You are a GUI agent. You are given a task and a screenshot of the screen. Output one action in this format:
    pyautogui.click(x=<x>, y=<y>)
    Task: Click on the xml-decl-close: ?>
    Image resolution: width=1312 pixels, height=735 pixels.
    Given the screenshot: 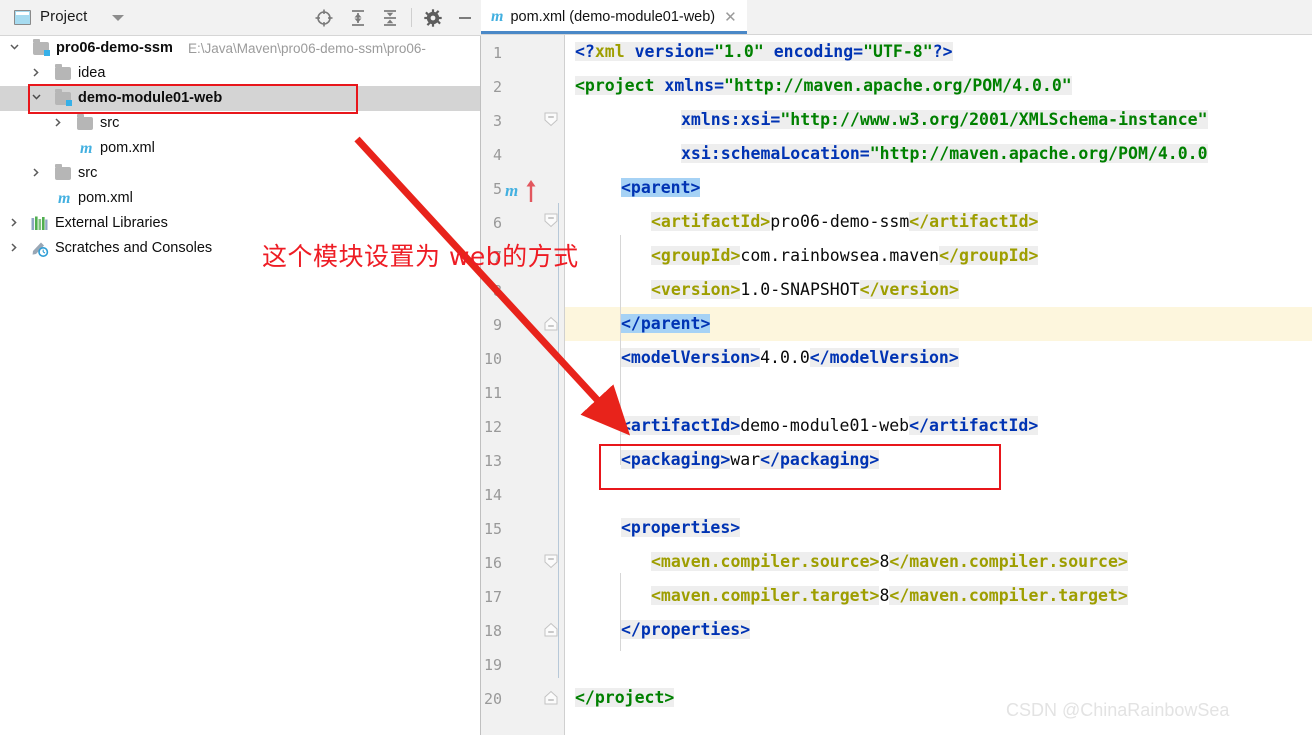 What is the action you would take?
    pyautogui.click(x=942, y=51)
    